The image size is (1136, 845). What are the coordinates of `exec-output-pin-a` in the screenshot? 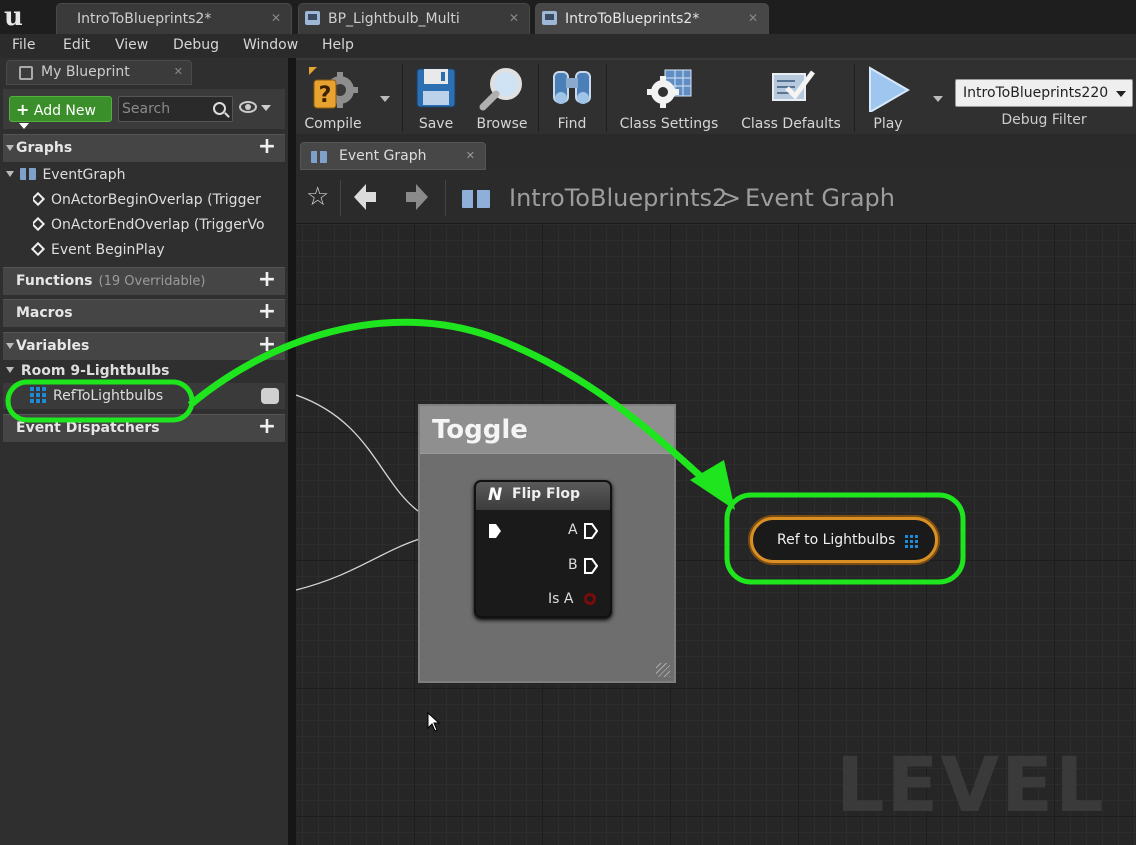 It's located at (591, 531).